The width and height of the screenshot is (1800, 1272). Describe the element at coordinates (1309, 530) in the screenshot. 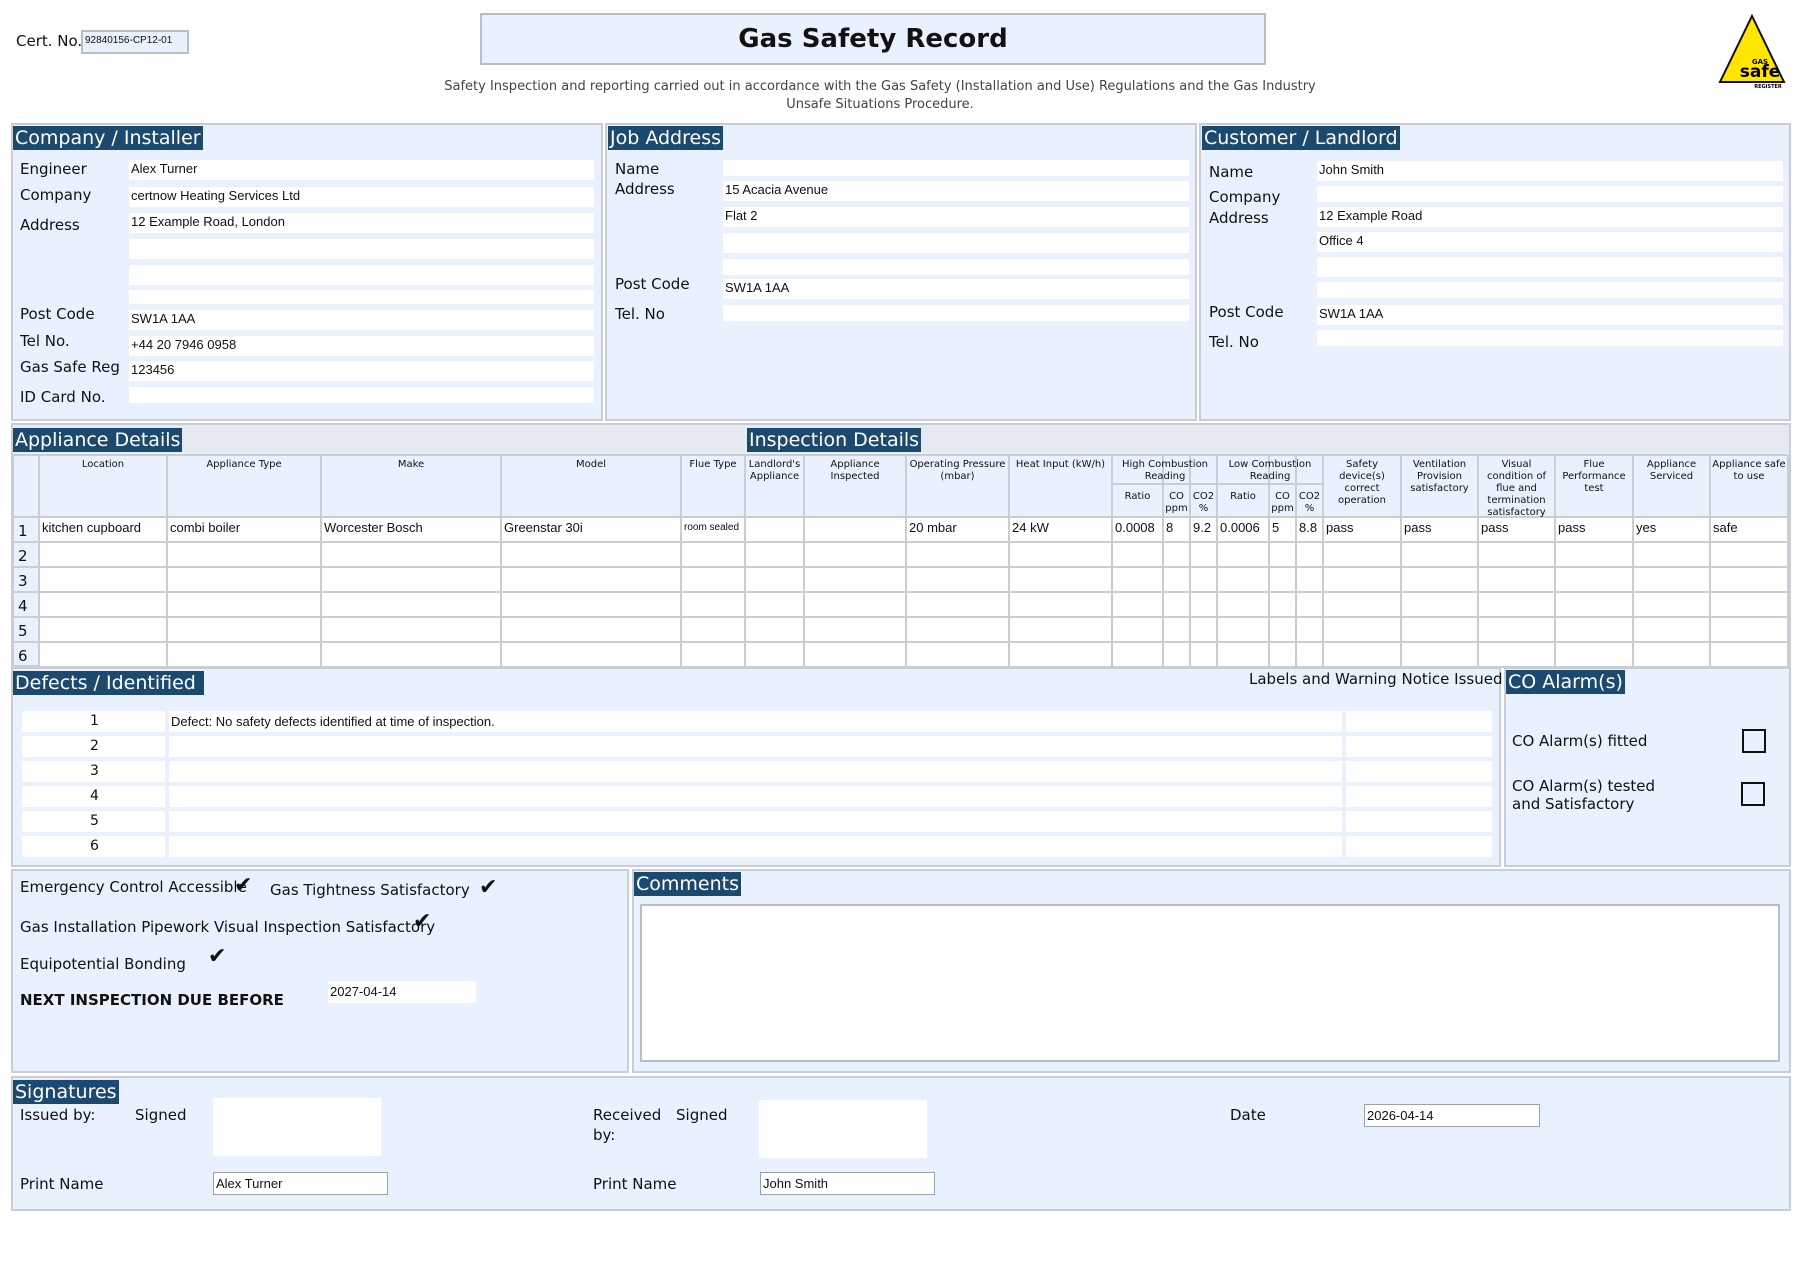

I see `appliance-cell-l_co2: 8.8` at that location.